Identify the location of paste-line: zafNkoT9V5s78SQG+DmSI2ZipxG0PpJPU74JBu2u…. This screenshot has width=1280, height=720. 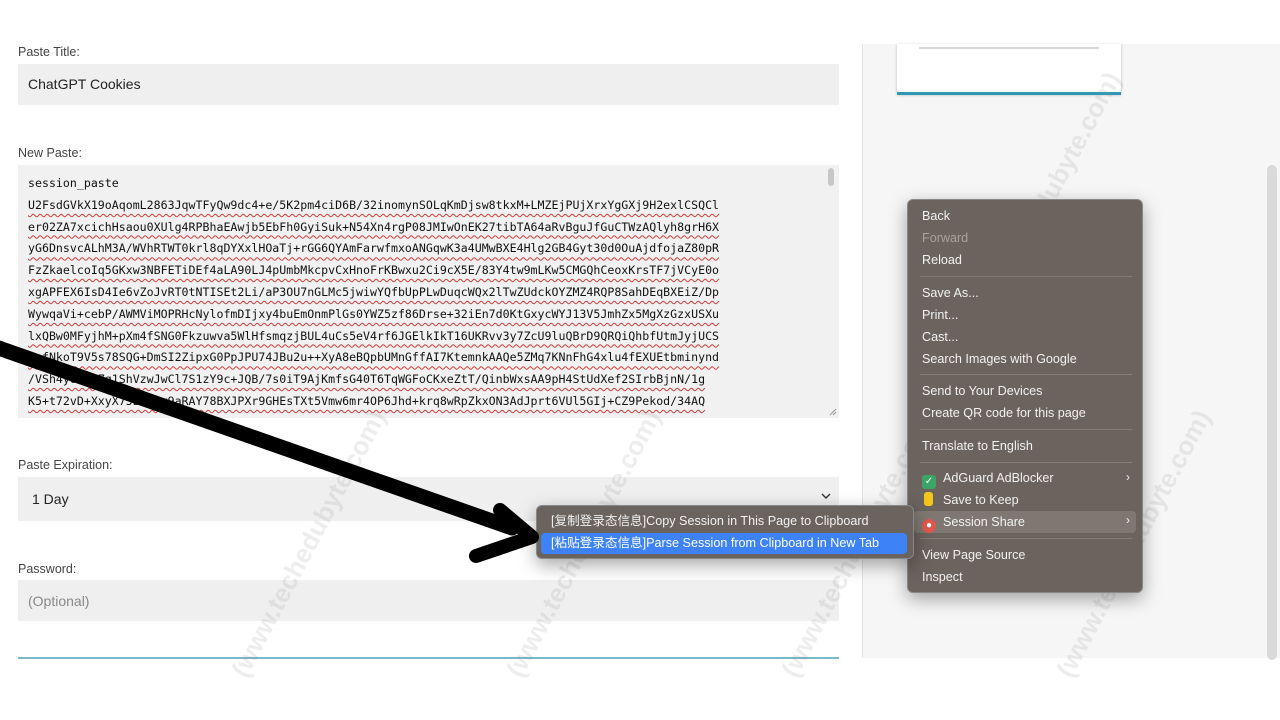
(374, 357).